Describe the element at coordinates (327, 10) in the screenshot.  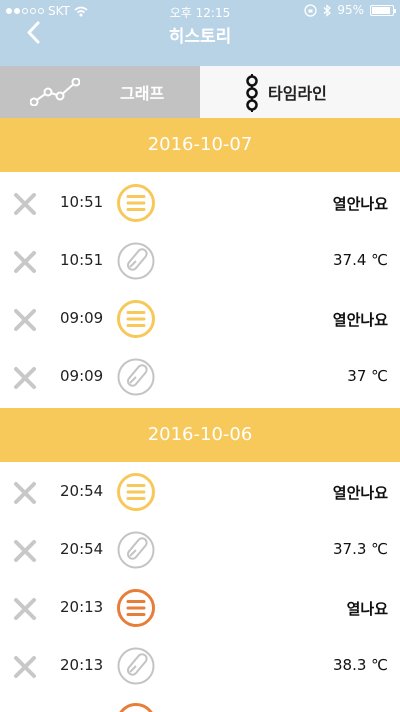
I see `bluetooth-icon` at that location.